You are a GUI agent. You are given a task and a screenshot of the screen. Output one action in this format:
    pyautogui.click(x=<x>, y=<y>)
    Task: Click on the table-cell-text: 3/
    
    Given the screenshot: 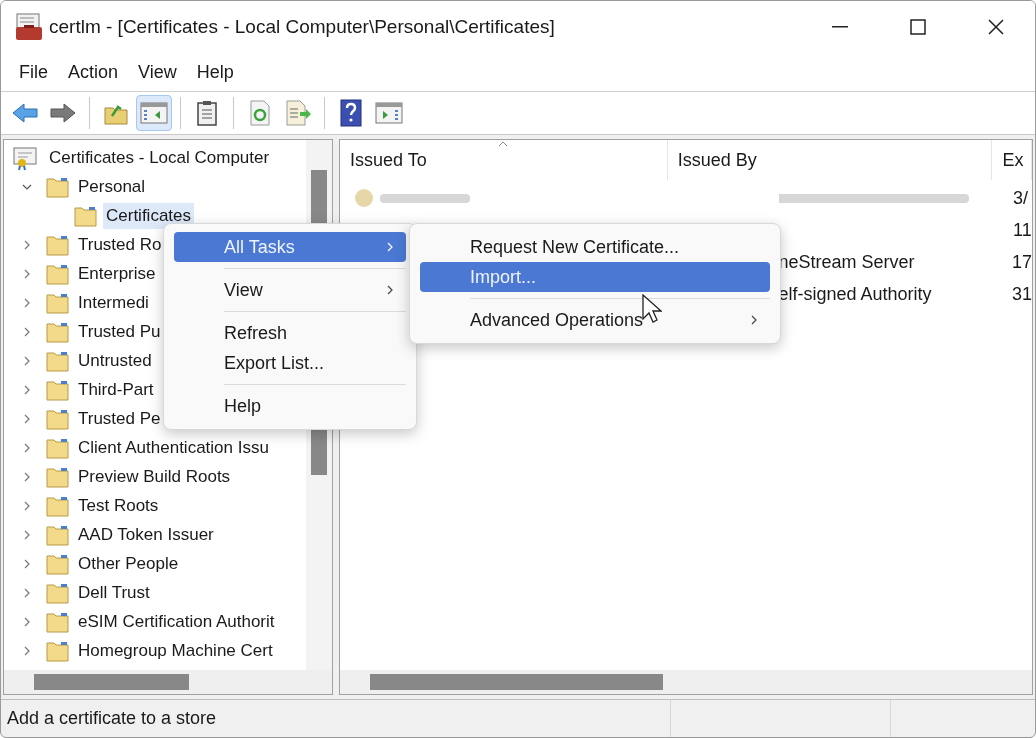 What is the action you would take?
    pyautogui.click(x=1020, y=198)
    